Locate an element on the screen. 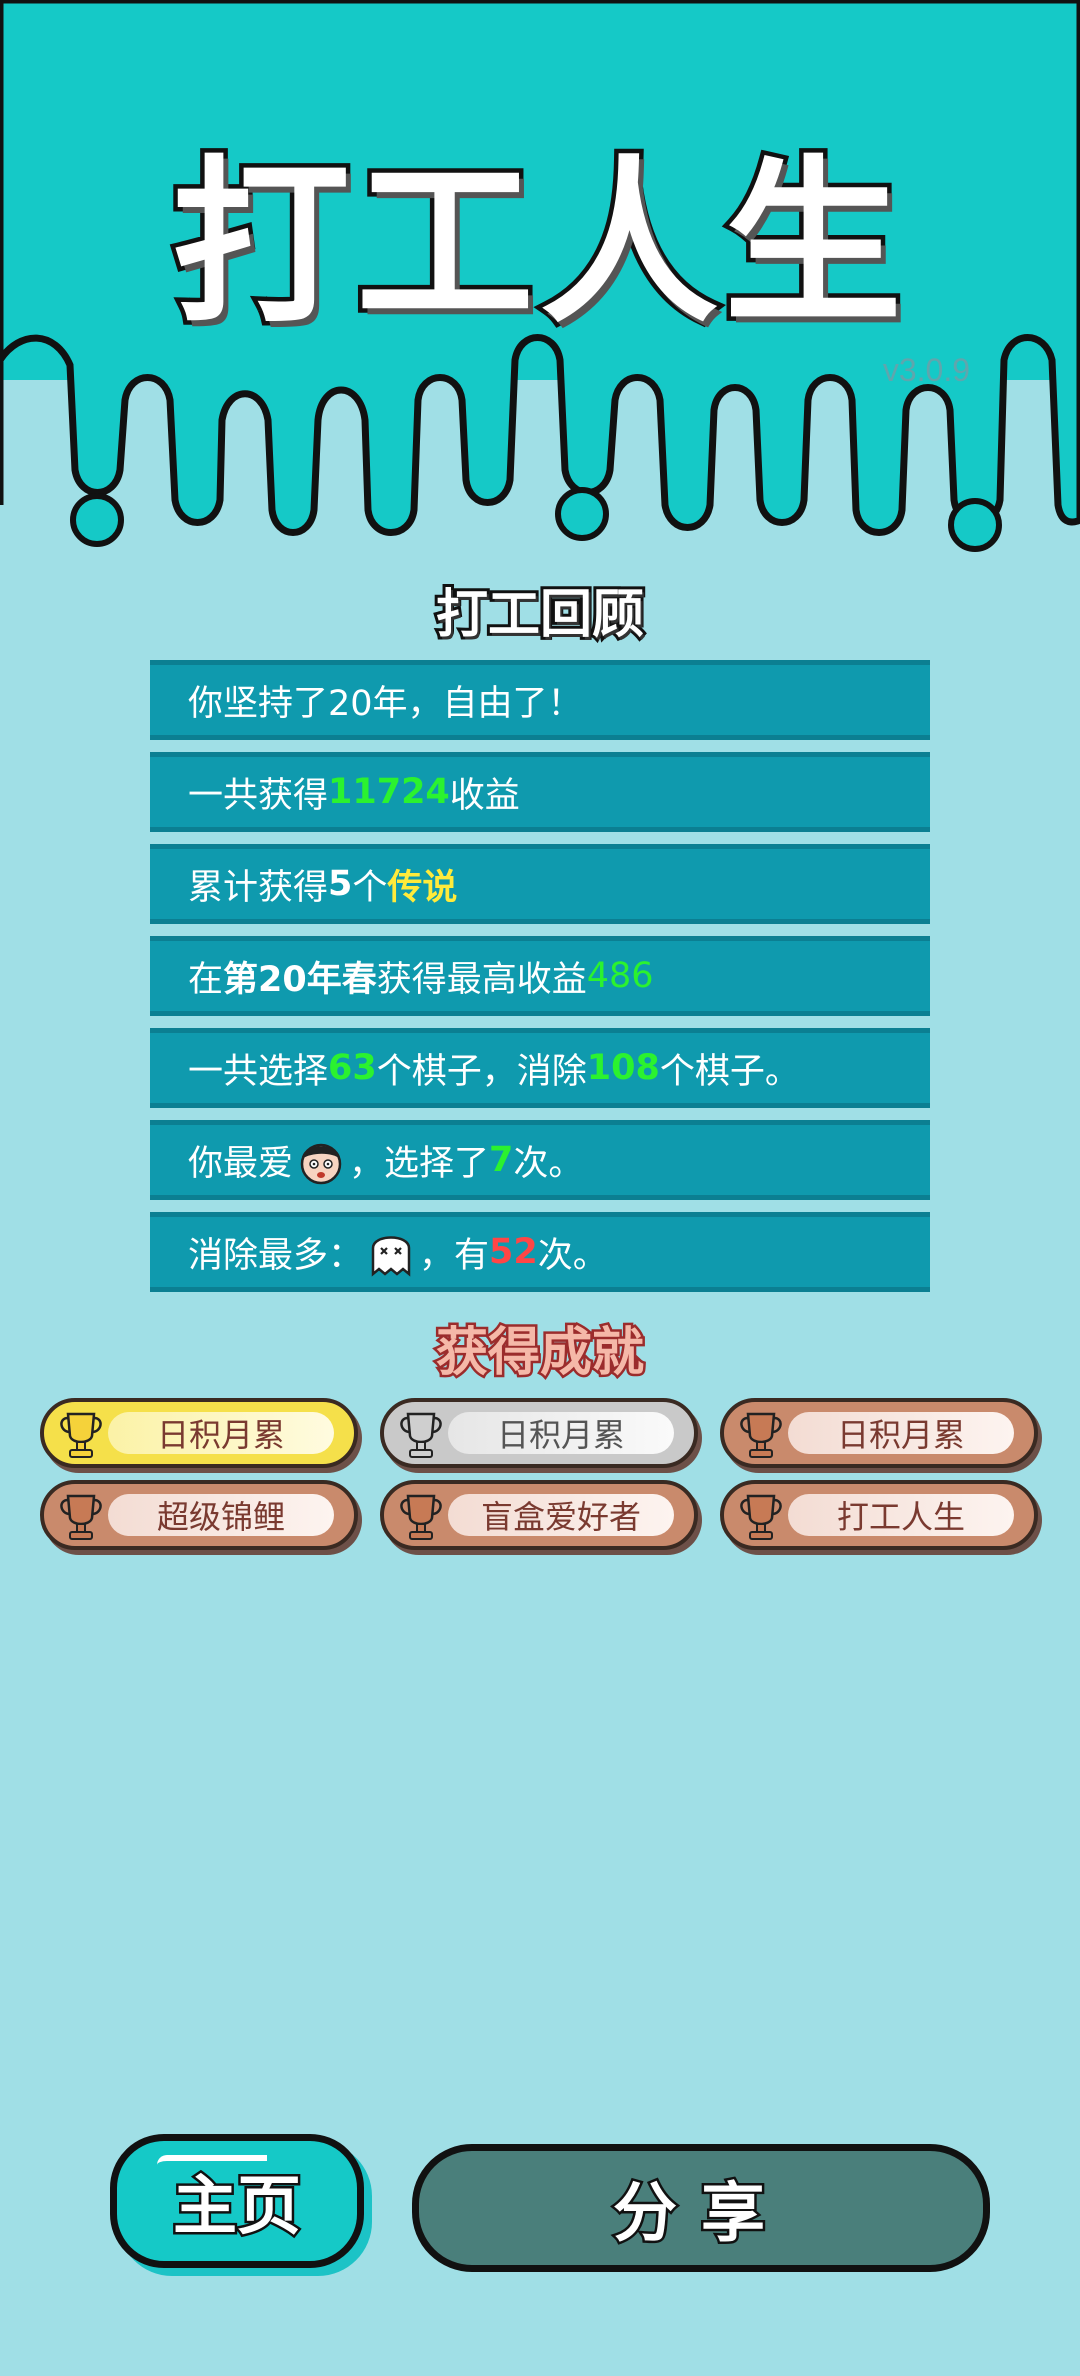 This screenshot has height=2376, width=1080. total-income-value: 11724 is located at coordinates (389, 792).